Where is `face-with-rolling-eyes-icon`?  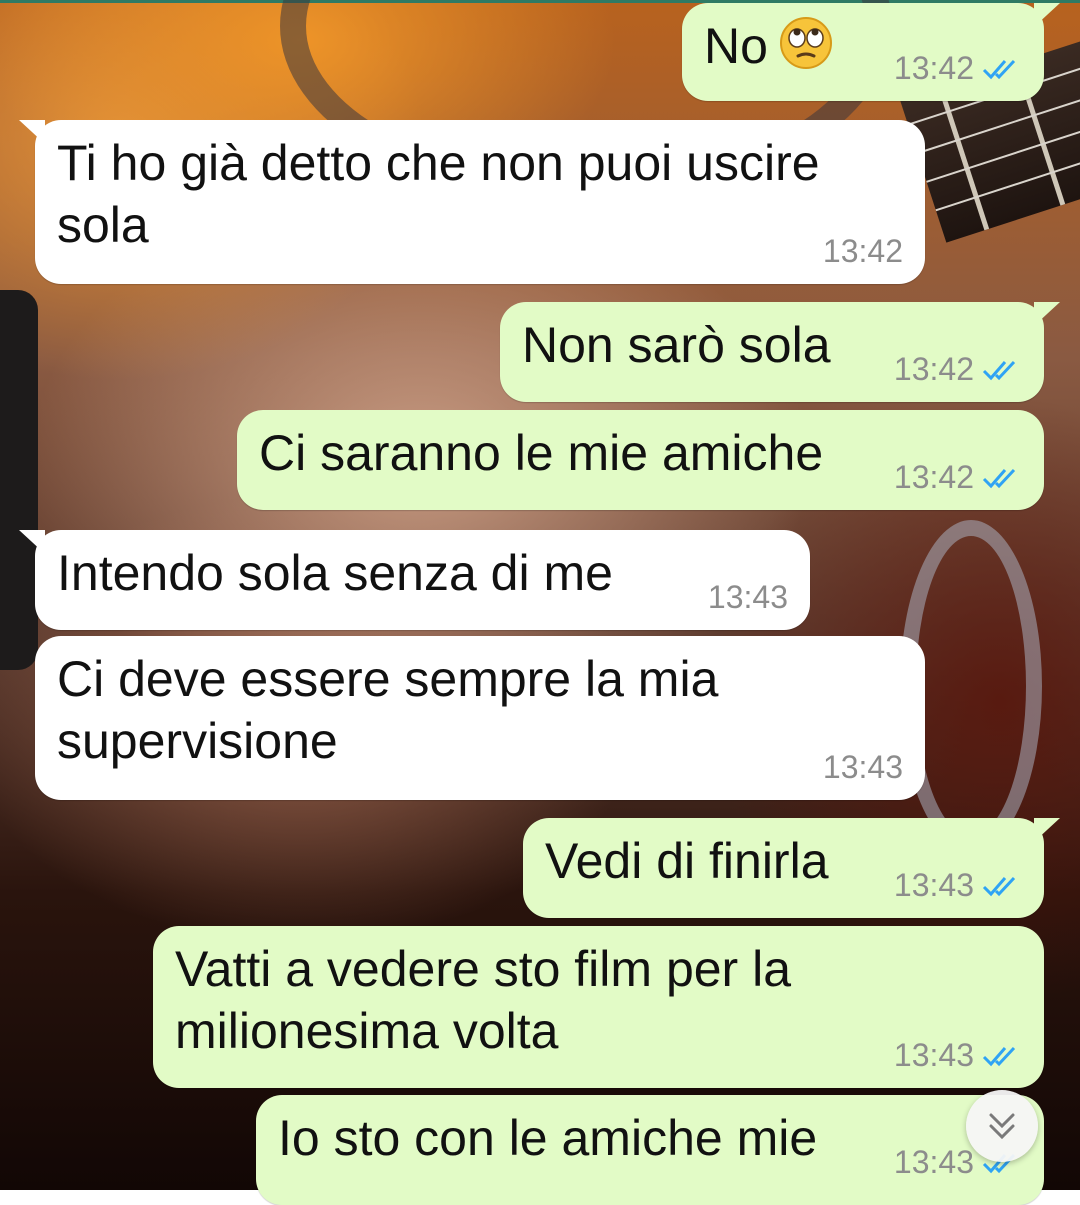 face-with-rolling-eyes-icon is located at coordinates (806, 50).